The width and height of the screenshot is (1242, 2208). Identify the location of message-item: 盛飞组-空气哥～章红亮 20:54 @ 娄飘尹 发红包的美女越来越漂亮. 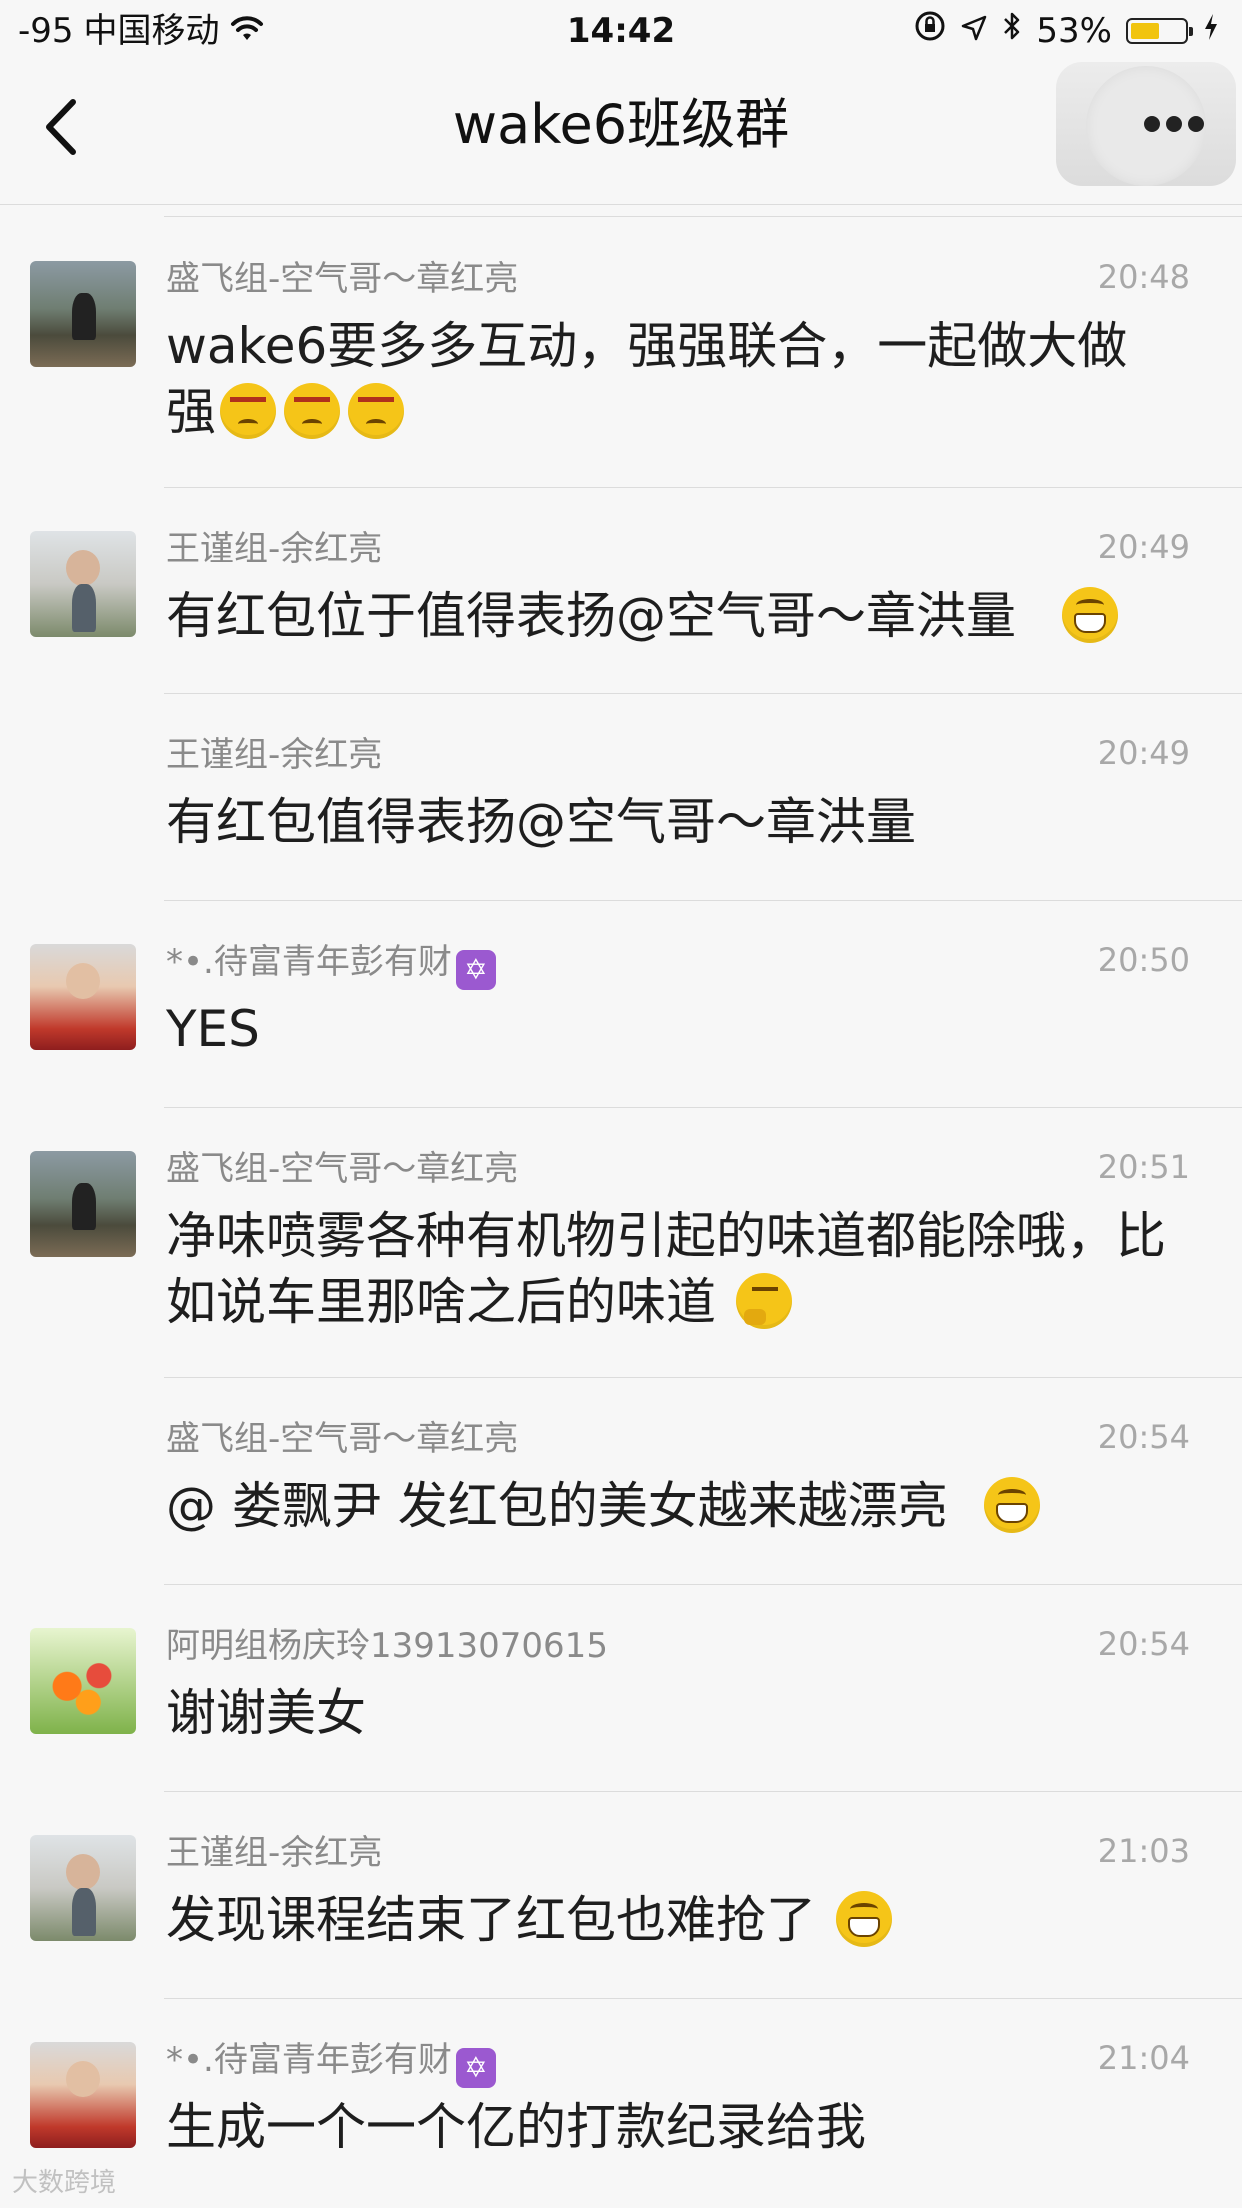
(621, 1469).